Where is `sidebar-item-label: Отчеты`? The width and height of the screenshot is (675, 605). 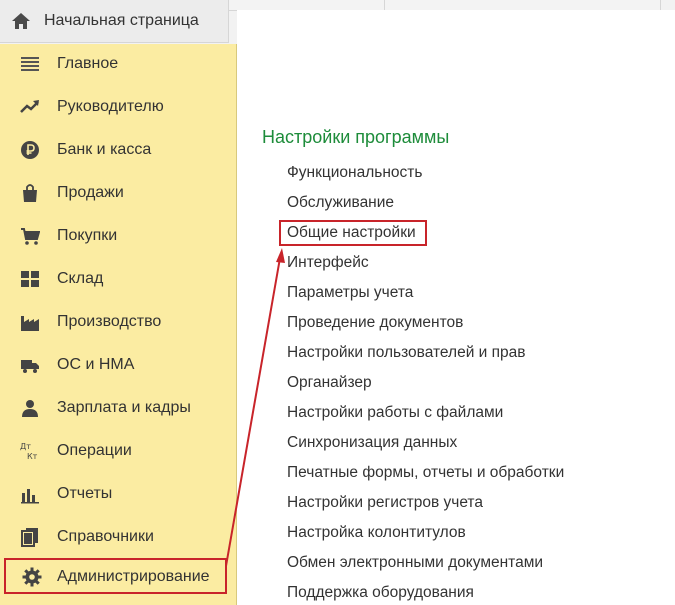
sidebar-item-label: Отчеты is located at coordinates (85, 493).